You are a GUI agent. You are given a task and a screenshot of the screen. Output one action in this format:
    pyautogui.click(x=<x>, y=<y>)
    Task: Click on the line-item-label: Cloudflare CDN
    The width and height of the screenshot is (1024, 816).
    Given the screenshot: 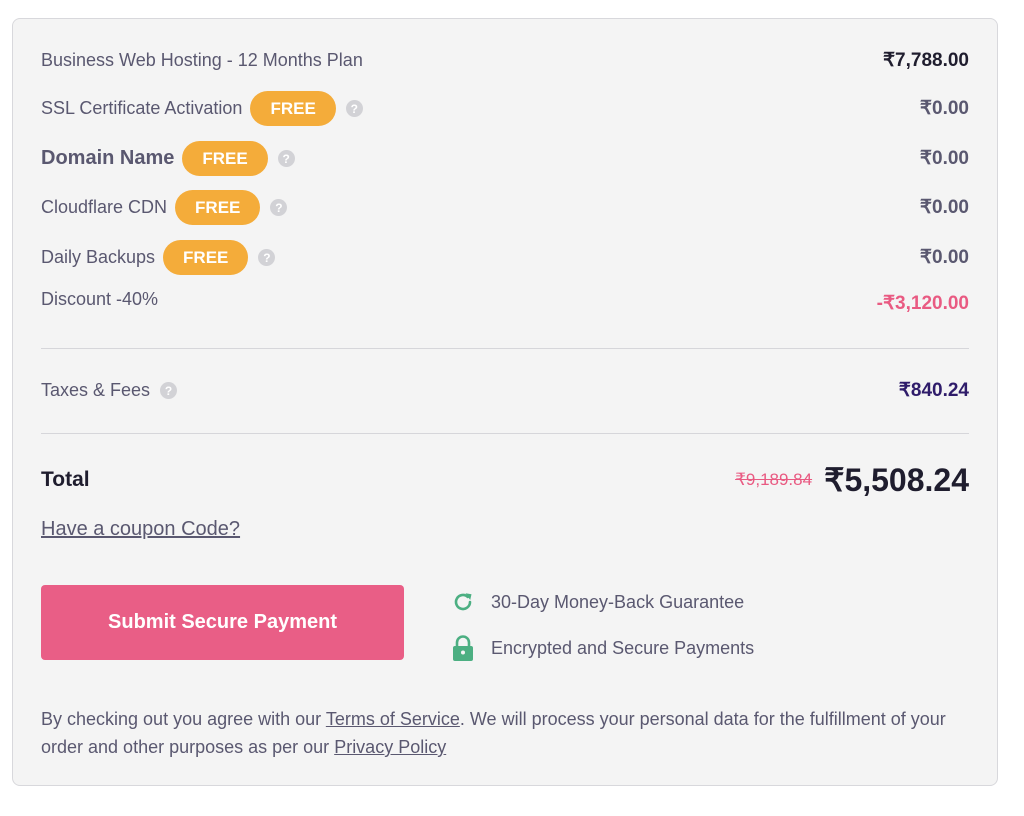 What is the action you would take?
    pyautogui.click(x=104, y=207)
    